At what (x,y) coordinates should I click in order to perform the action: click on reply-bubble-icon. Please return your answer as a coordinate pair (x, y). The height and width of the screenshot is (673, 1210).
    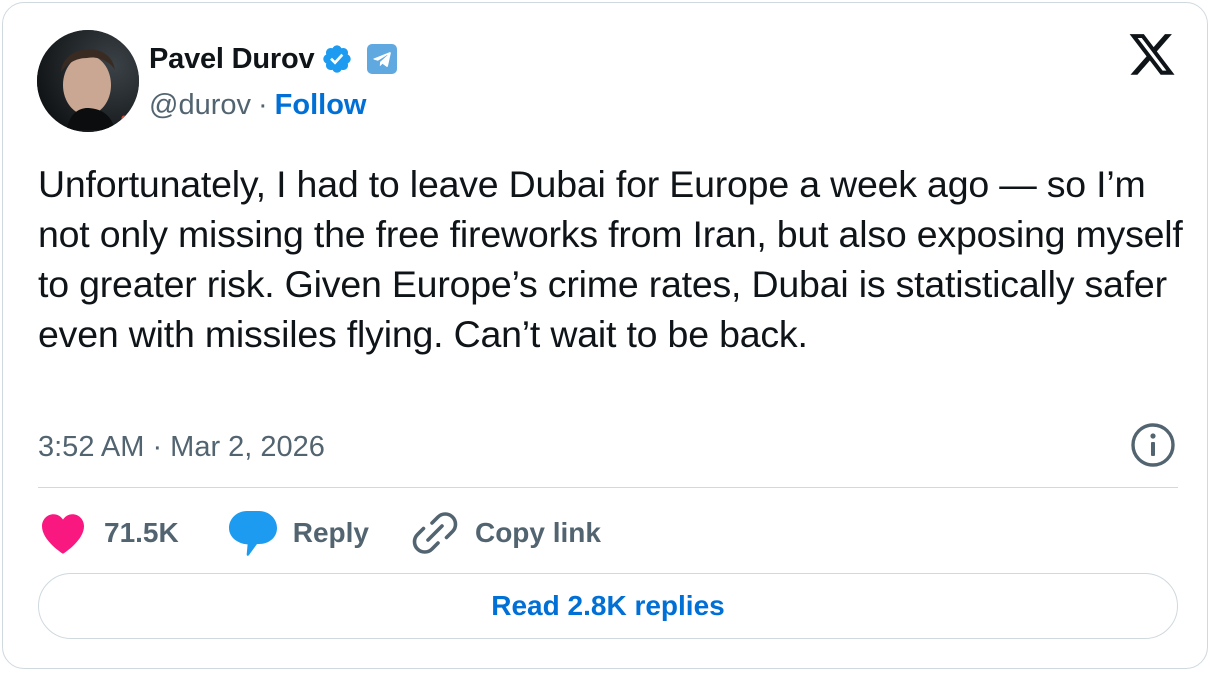
    Looking at the image, I should click on (253, 533).